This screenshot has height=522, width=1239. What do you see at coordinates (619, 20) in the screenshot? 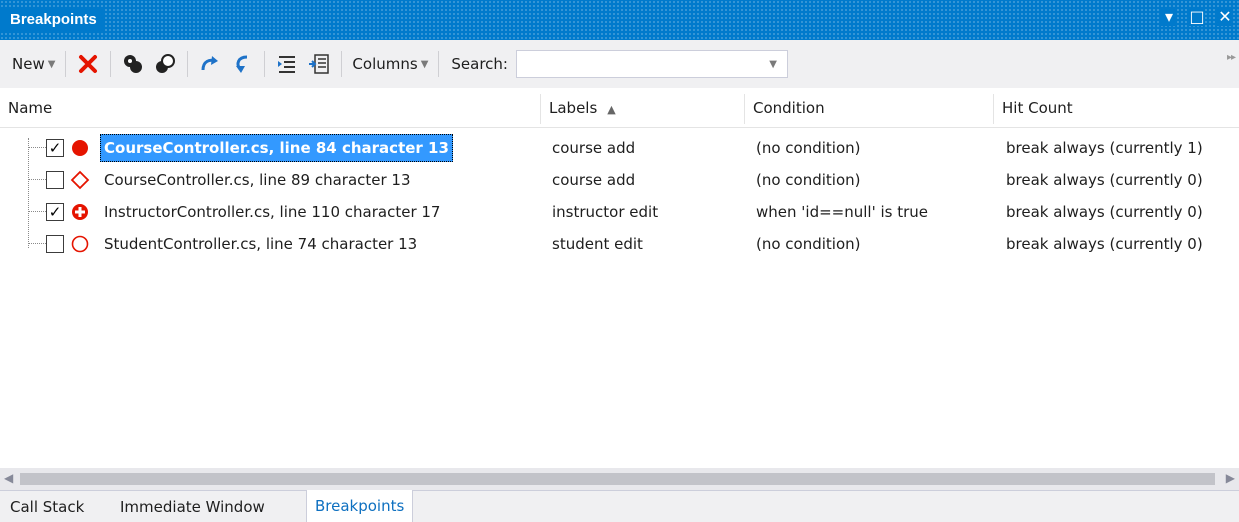
I see `tool-window-titlebar: Breakpoints ▾ □ ✕` at bounding box center [619, 20].